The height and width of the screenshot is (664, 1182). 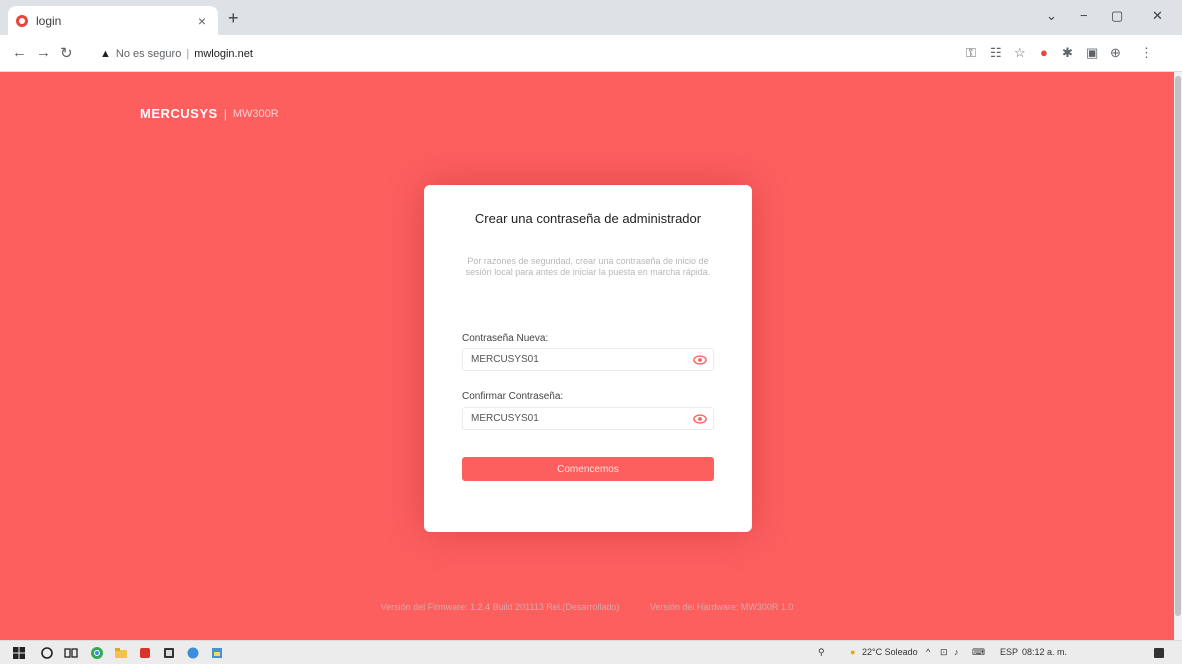 I want to click on weather-text: 22°C Soleado, so click(x=890, y=652).